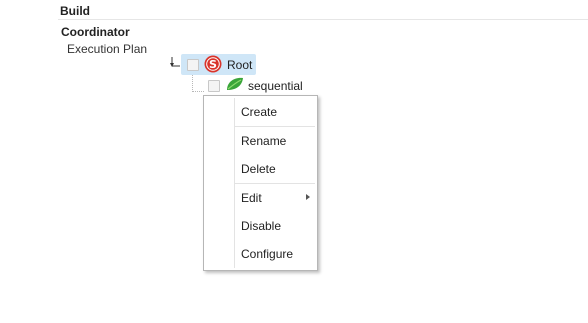 Image resolution: width=588 pixels, height=323 pixels. I want to click on menu-item-edit: Edit, so click(260, 198).